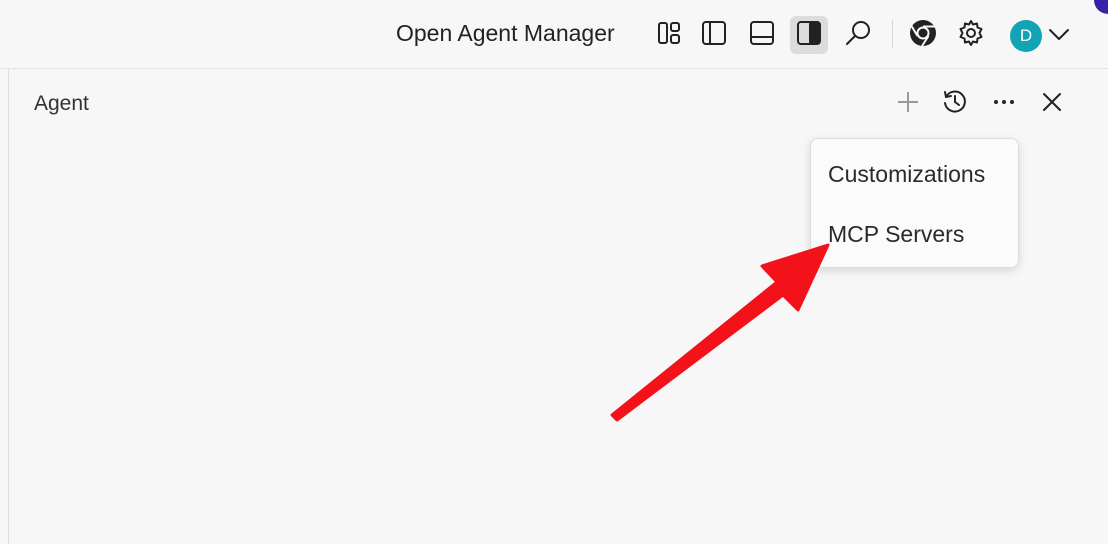 This screenshot has height=544, width=1108. I want to click on chevron-down-icon, so click(1059, 36).